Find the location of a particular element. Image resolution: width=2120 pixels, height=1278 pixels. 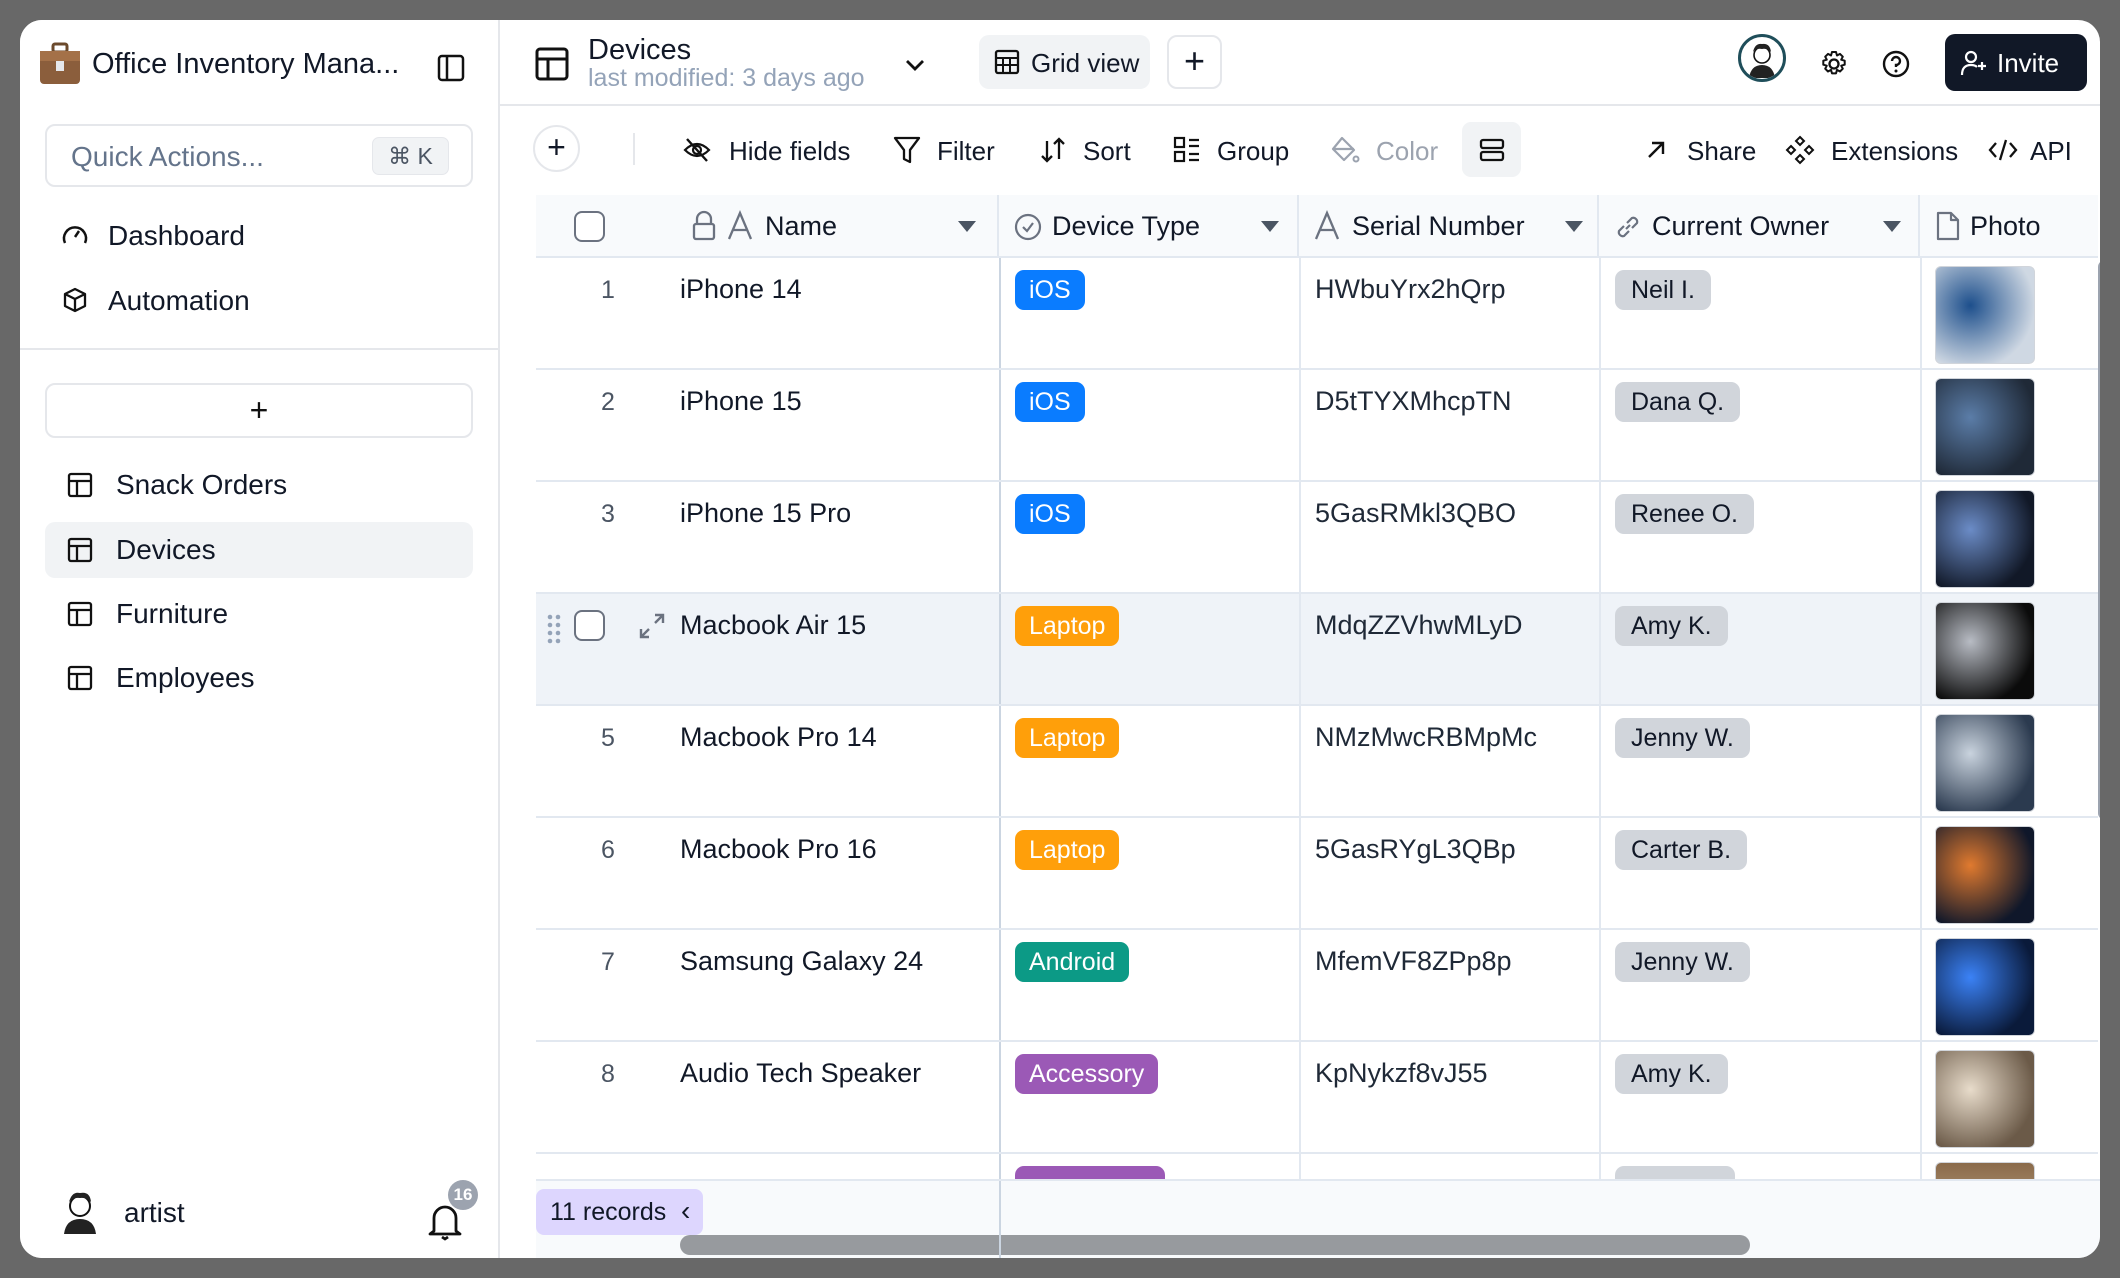

cell-name: Macbook Air 15 is located at coordinates (773, 625).